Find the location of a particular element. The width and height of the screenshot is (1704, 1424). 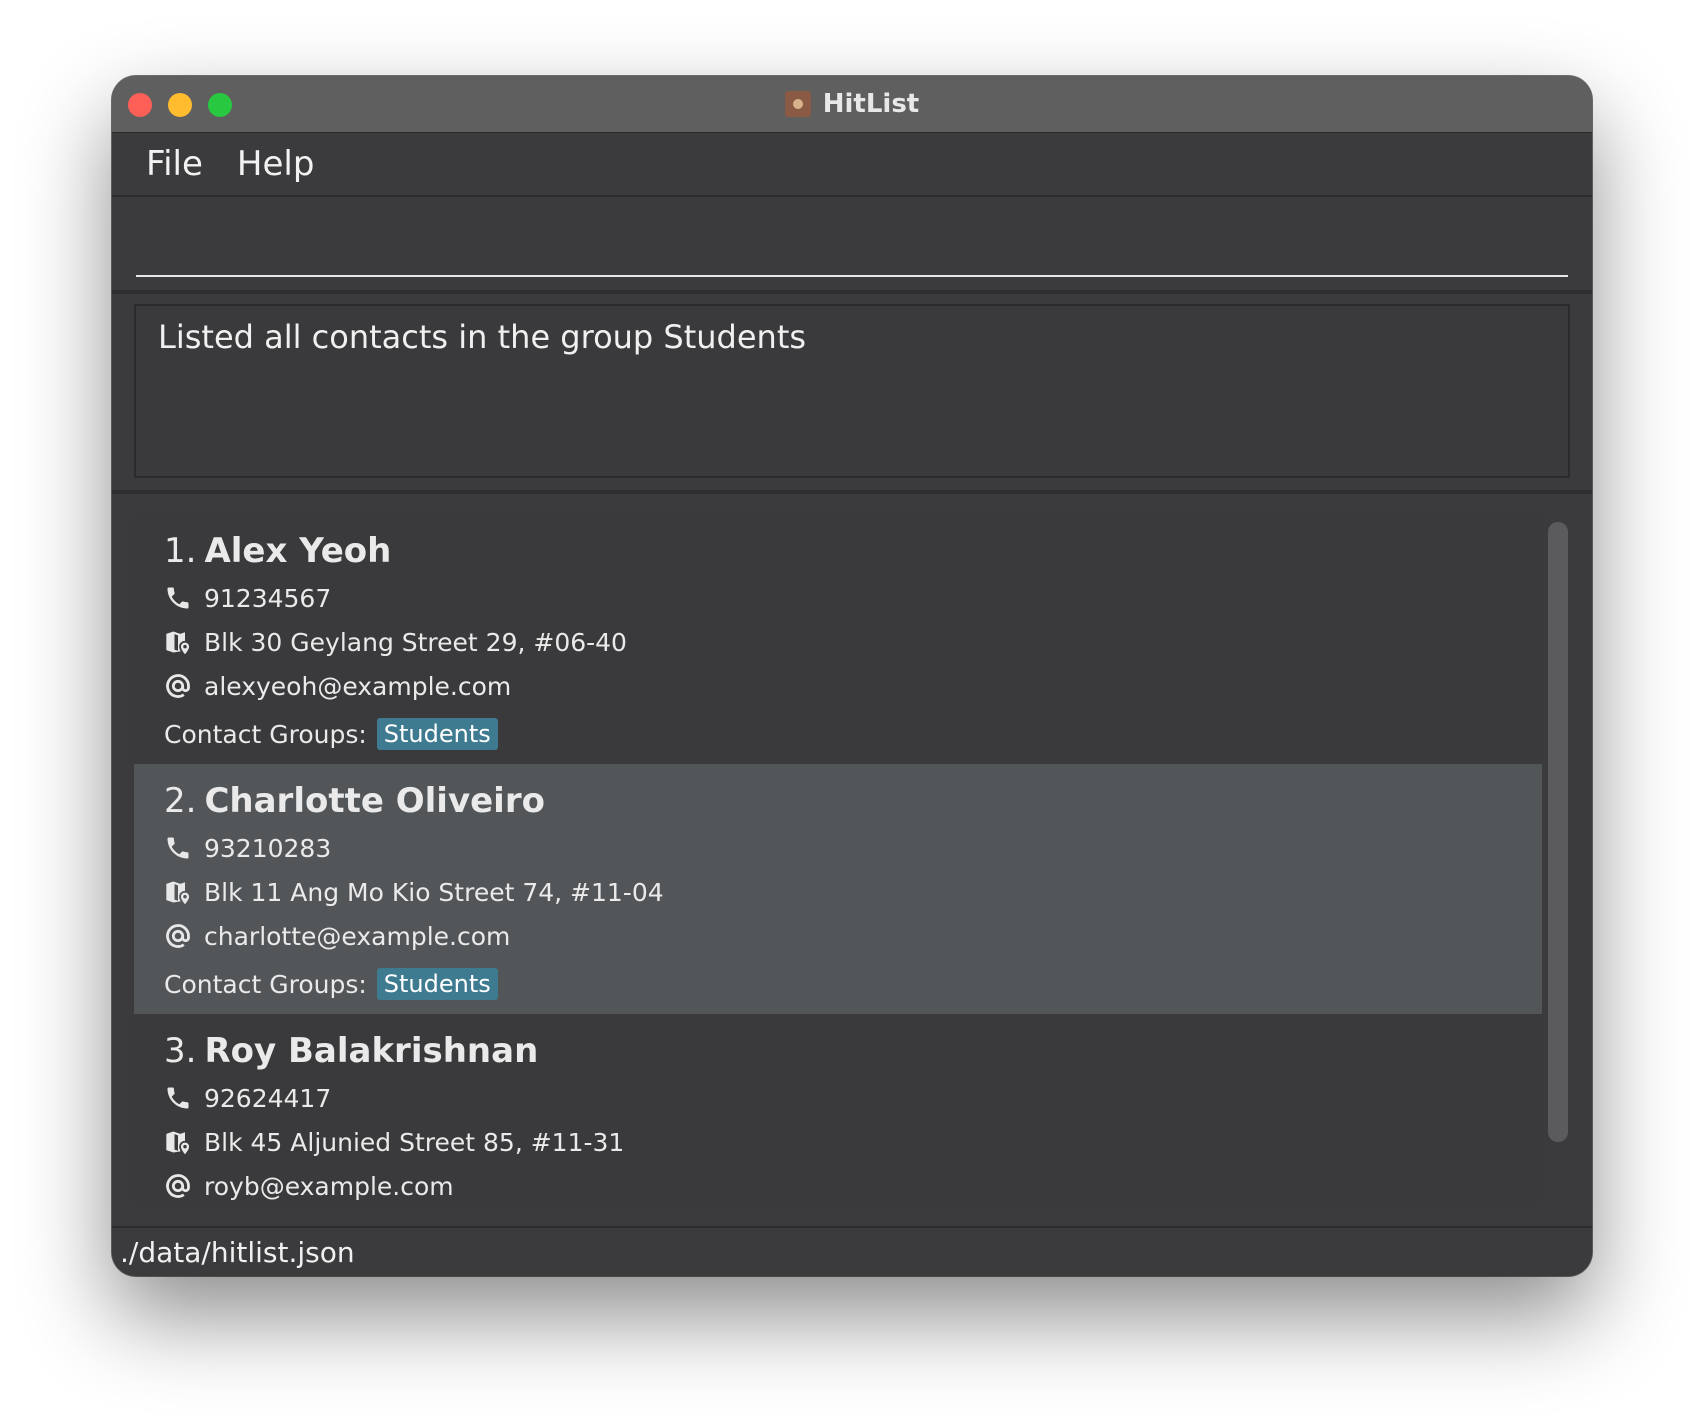

contact-header: 2. Charlotte Oliveiro is located at coordinates (838, 801).